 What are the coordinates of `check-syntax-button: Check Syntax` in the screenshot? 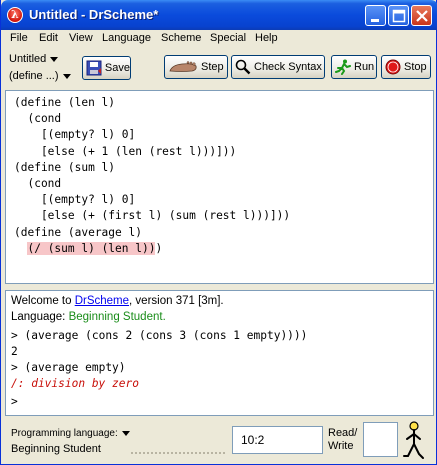 It's located at (278, 67).